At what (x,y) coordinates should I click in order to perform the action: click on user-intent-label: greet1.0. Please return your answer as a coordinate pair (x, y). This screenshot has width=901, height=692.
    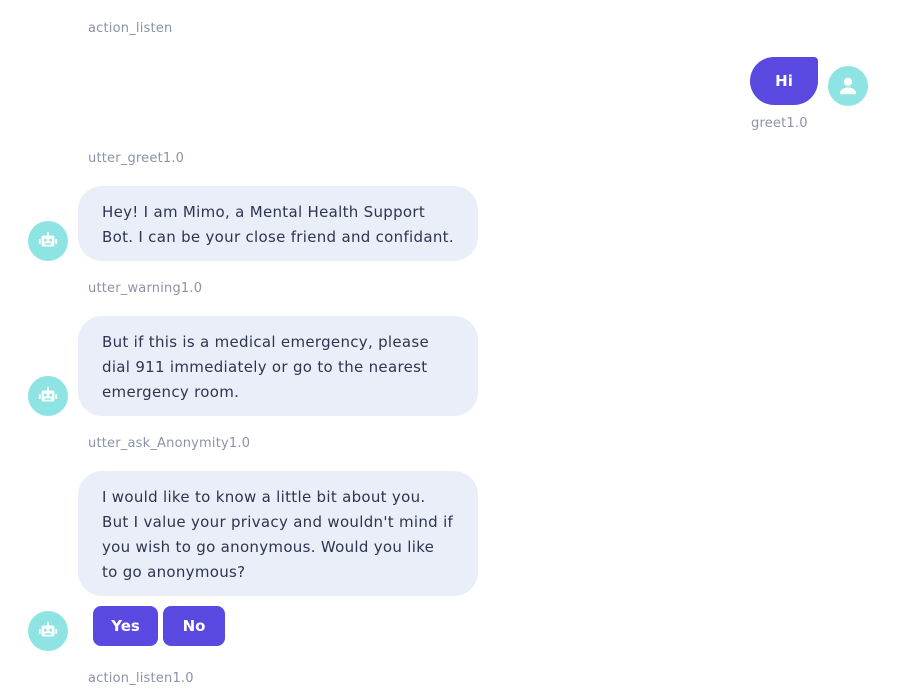
    Looking at the image, I should click on (779, 123).